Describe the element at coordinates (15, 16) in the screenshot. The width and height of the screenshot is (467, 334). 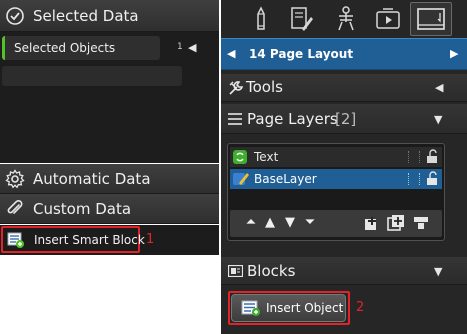
I see `check-circle-icon` at that location.